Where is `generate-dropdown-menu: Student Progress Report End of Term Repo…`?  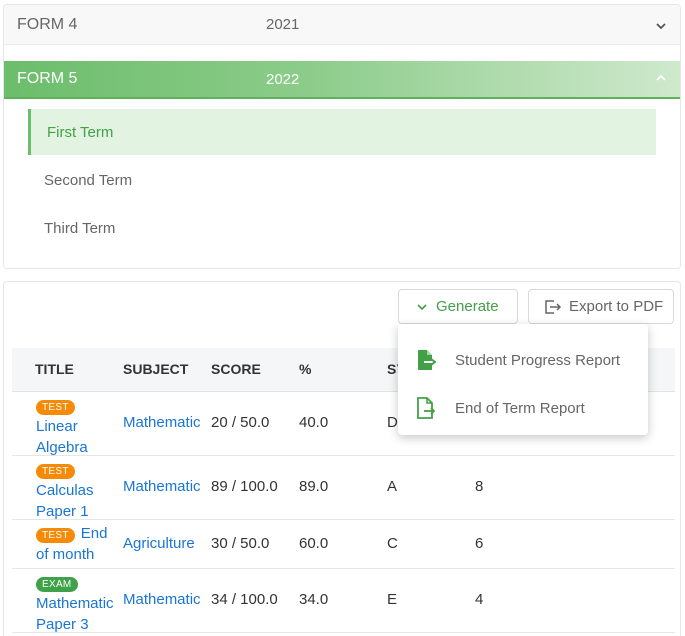
generate-dropdown-menu: Student Progress Report End of Term Repo… is located at coordinates (523, 379).